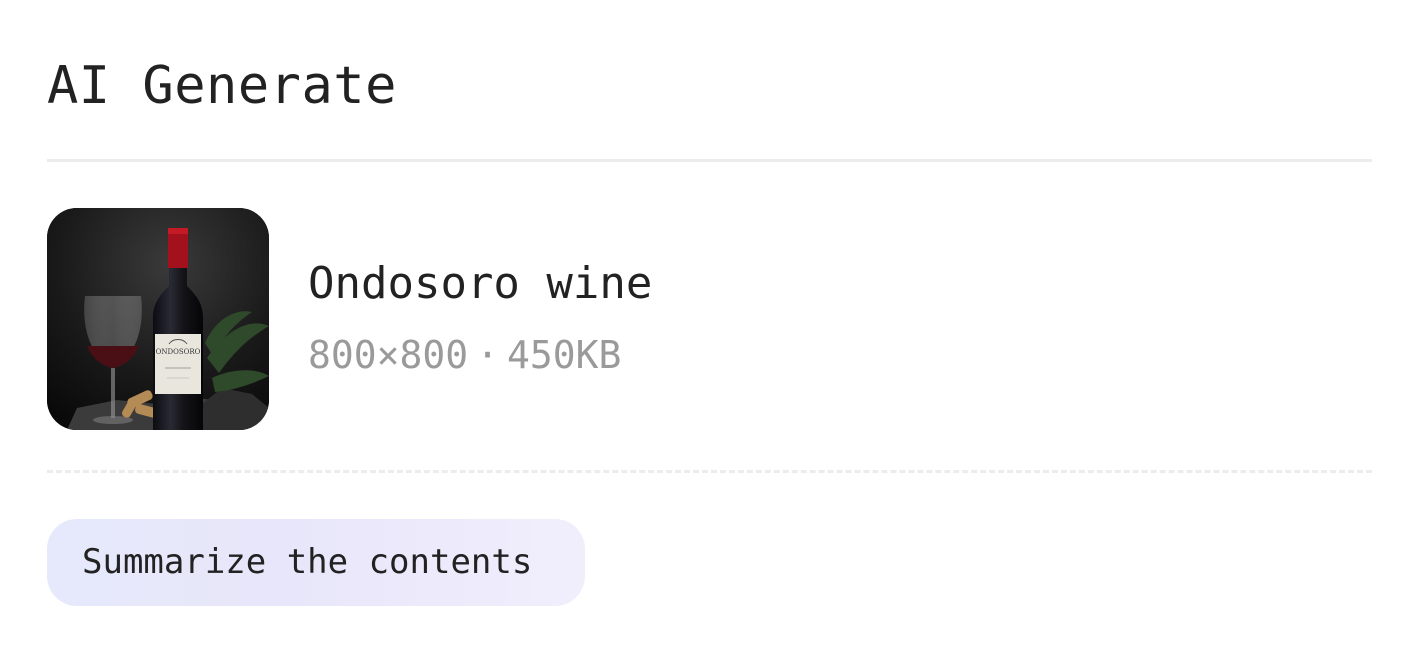 The image size is (1420, 670). Describe the element at coordinates (178, 352) in the screenshot. I see `thumbnail-label-text: ONDOSORO` at that location.